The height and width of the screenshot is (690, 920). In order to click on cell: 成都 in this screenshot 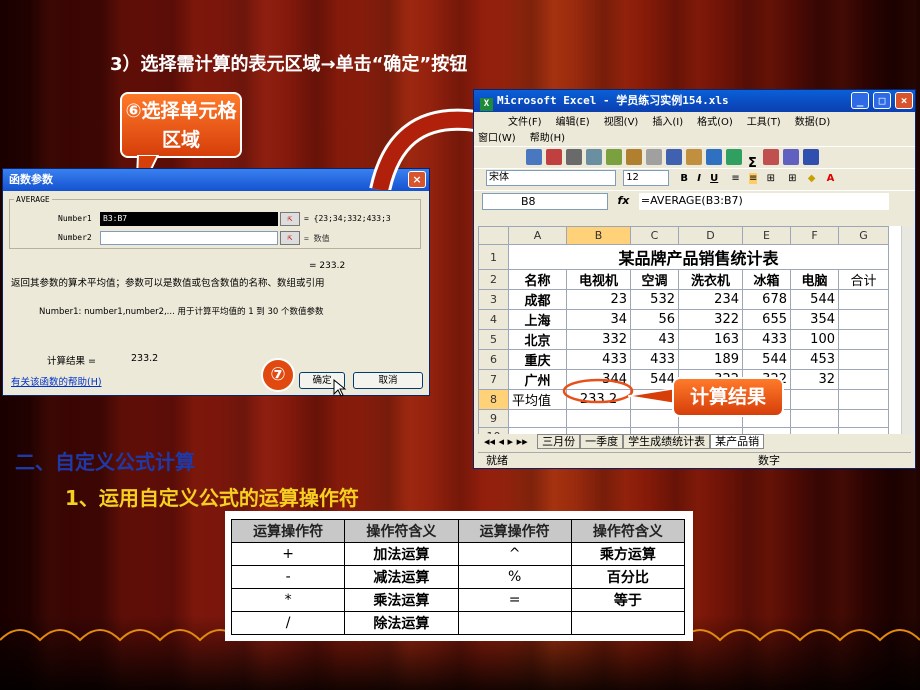, I will do `click(537, 299)`.